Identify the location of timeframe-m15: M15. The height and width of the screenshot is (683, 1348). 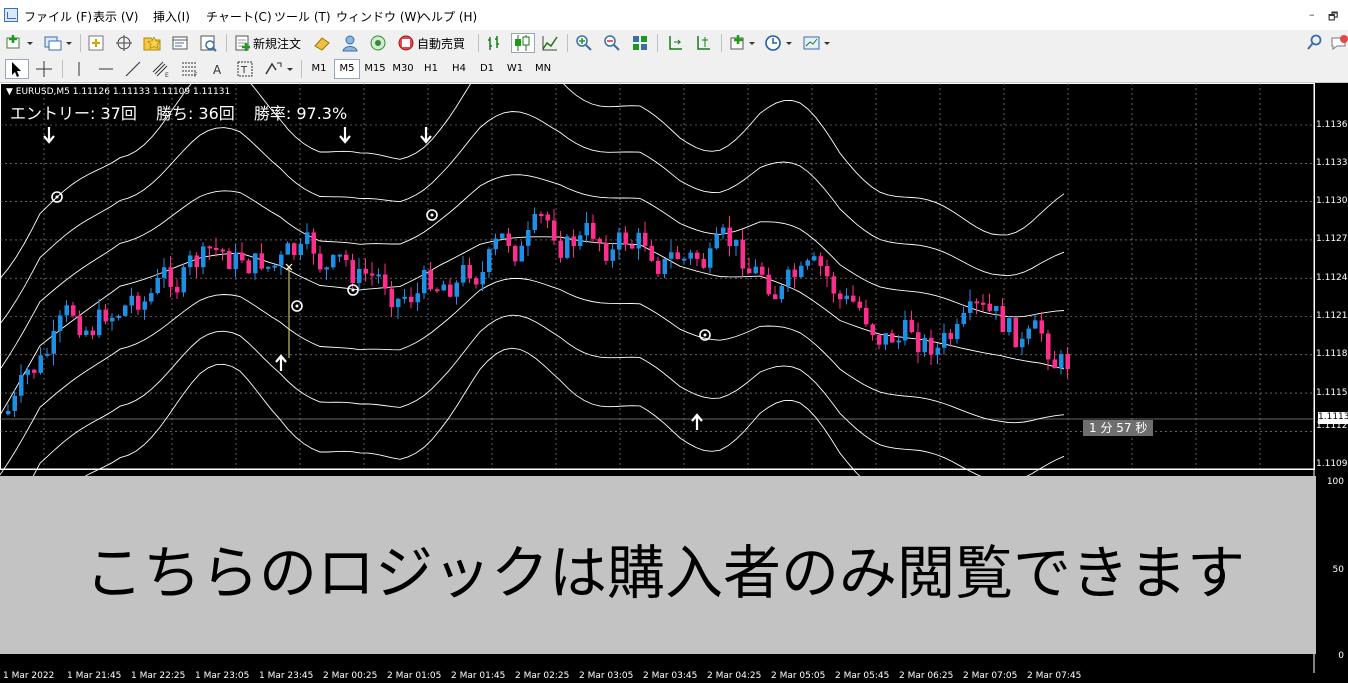
(375, 69).